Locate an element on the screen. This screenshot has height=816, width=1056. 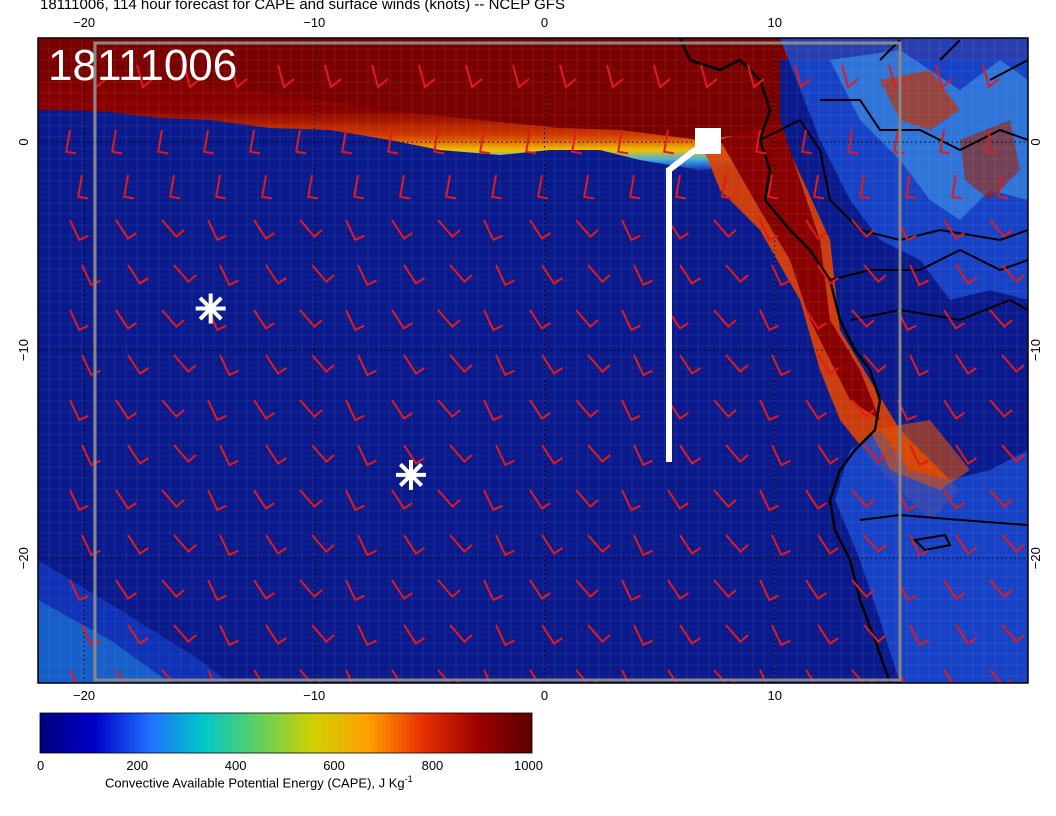
colorbar-tick-label: 1000 is located at coordinates (528, 765).